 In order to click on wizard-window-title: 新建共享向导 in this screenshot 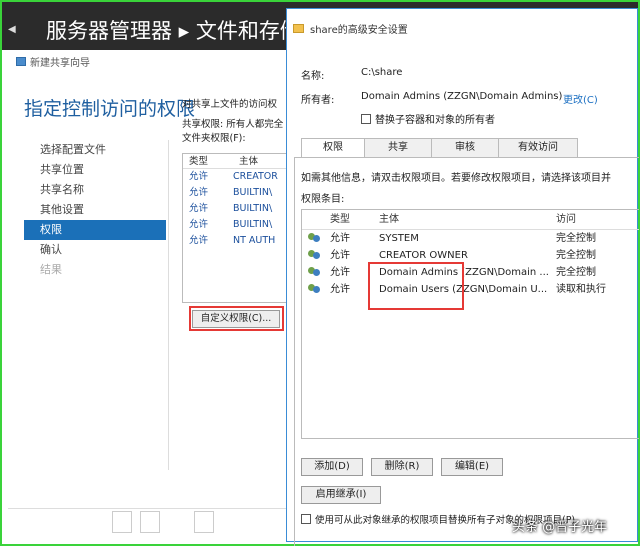, I will do `click(60, 63)`.